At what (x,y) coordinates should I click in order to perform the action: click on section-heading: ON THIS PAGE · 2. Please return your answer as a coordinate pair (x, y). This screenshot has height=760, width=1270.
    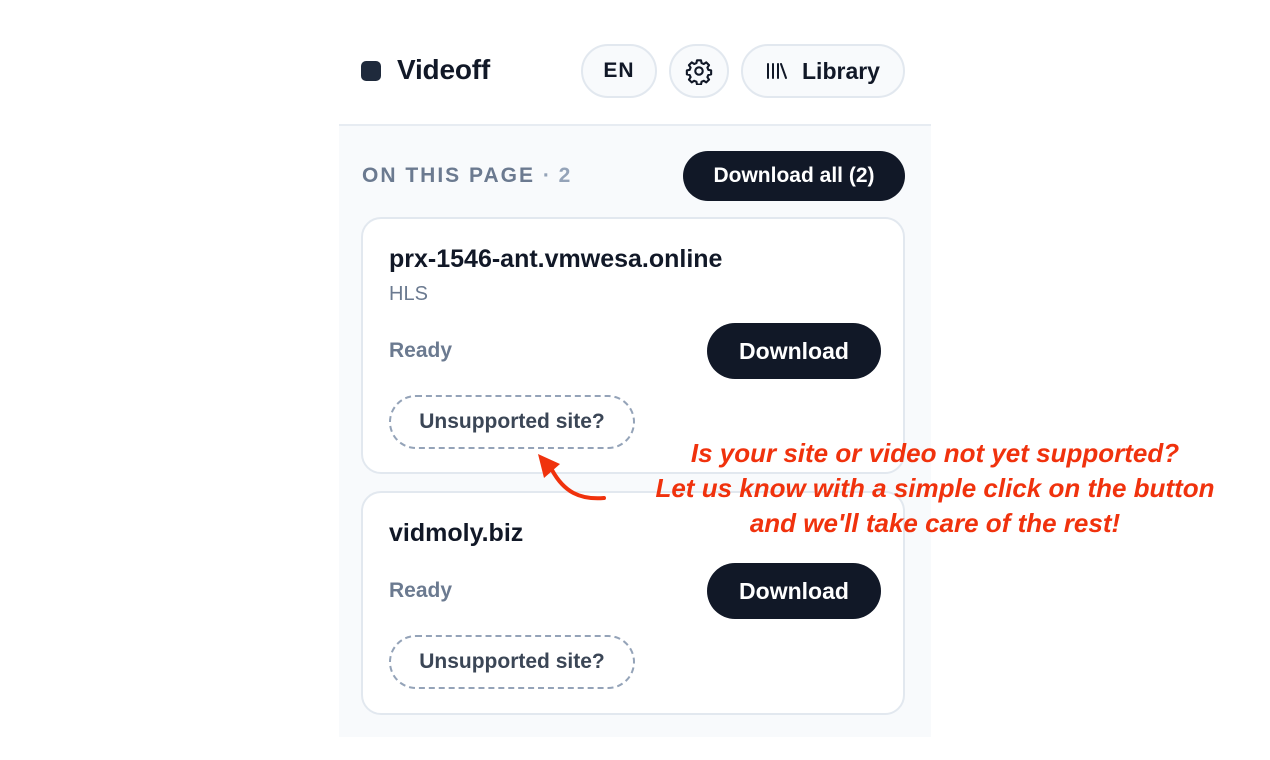
    Looking at the image, I should click on (466, 176).